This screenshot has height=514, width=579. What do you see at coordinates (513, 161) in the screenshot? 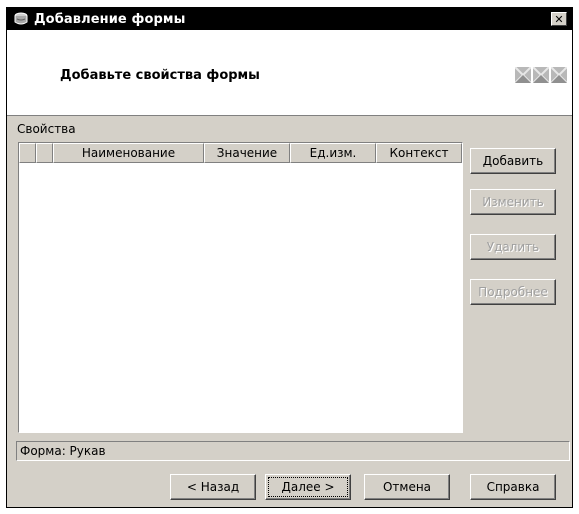
I see `add-button: Добавить` at bounding box center [513, 161].